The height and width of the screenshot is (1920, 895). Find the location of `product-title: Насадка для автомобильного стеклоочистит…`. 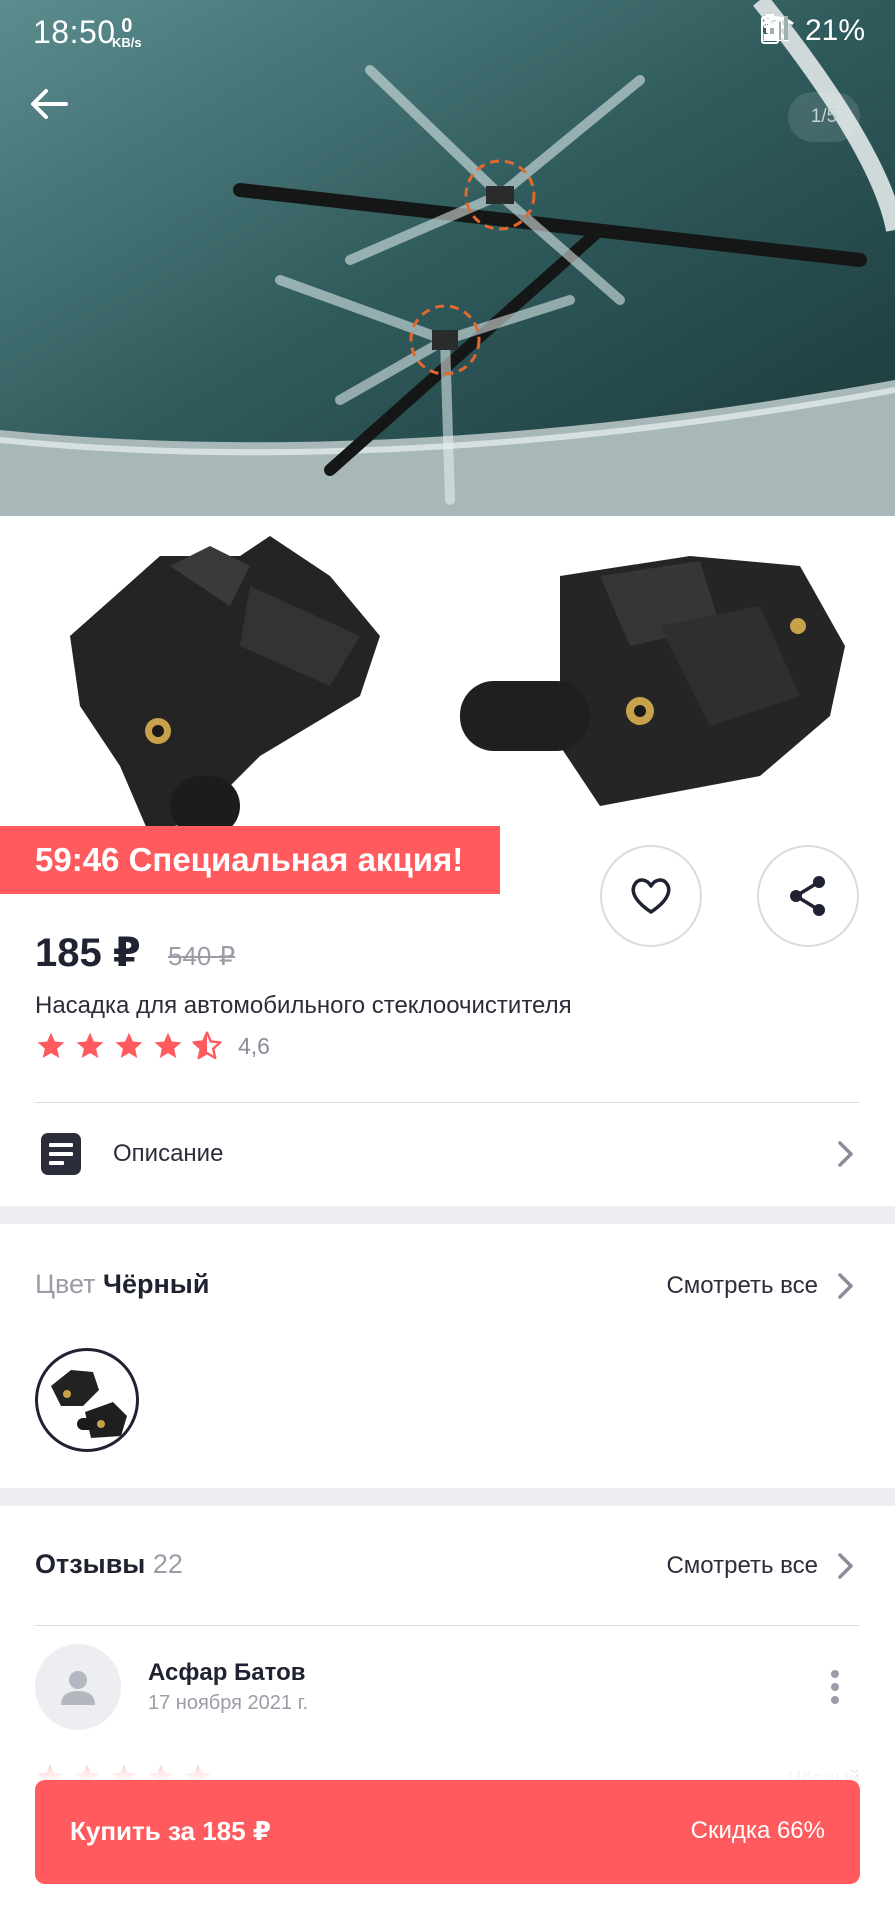

product-title: Насадка для автомобильного стеклоочистит… is located at coordinates (303, 1005).